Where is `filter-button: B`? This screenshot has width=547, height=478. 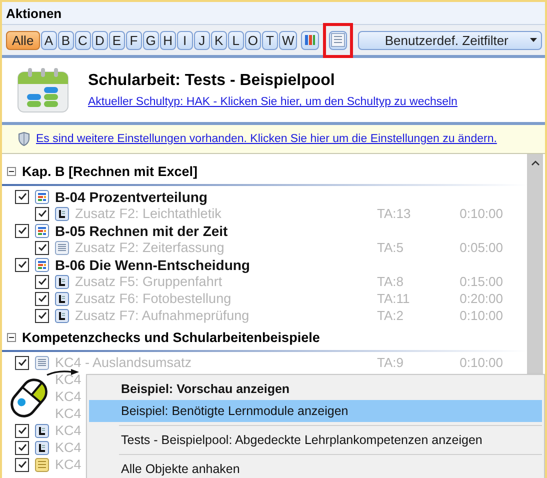
filter-button: B is located at coordinates (66, 40).